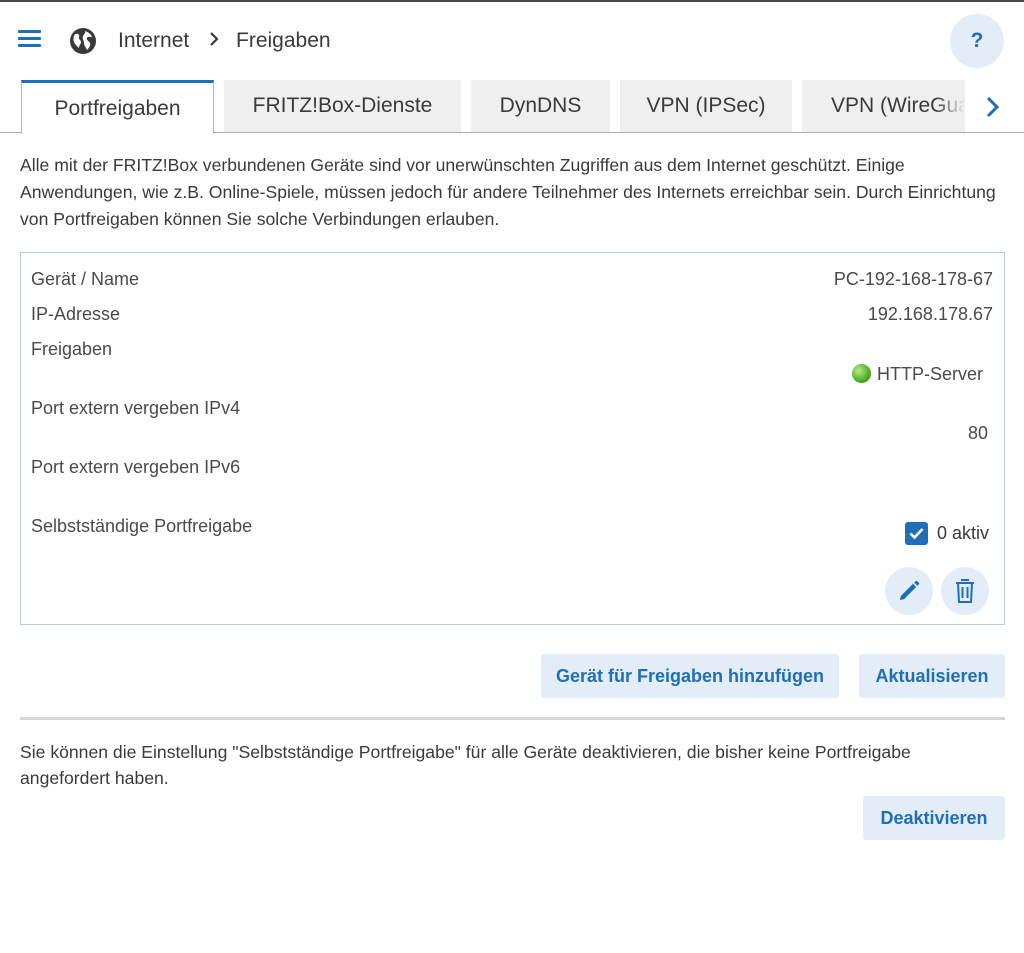 The height and width of the screenshot is (953, 1024). What do you see at coordinates (83, 41) in the screenshot?
I see `globe-icon` at bounding box center [83, 41].